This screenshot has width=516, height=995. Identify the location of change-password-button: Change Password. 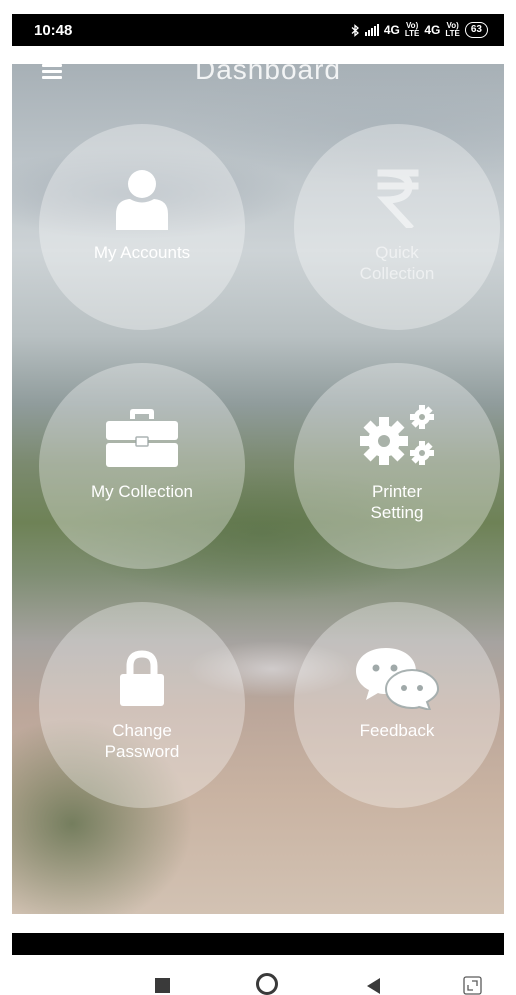
(142, 705).